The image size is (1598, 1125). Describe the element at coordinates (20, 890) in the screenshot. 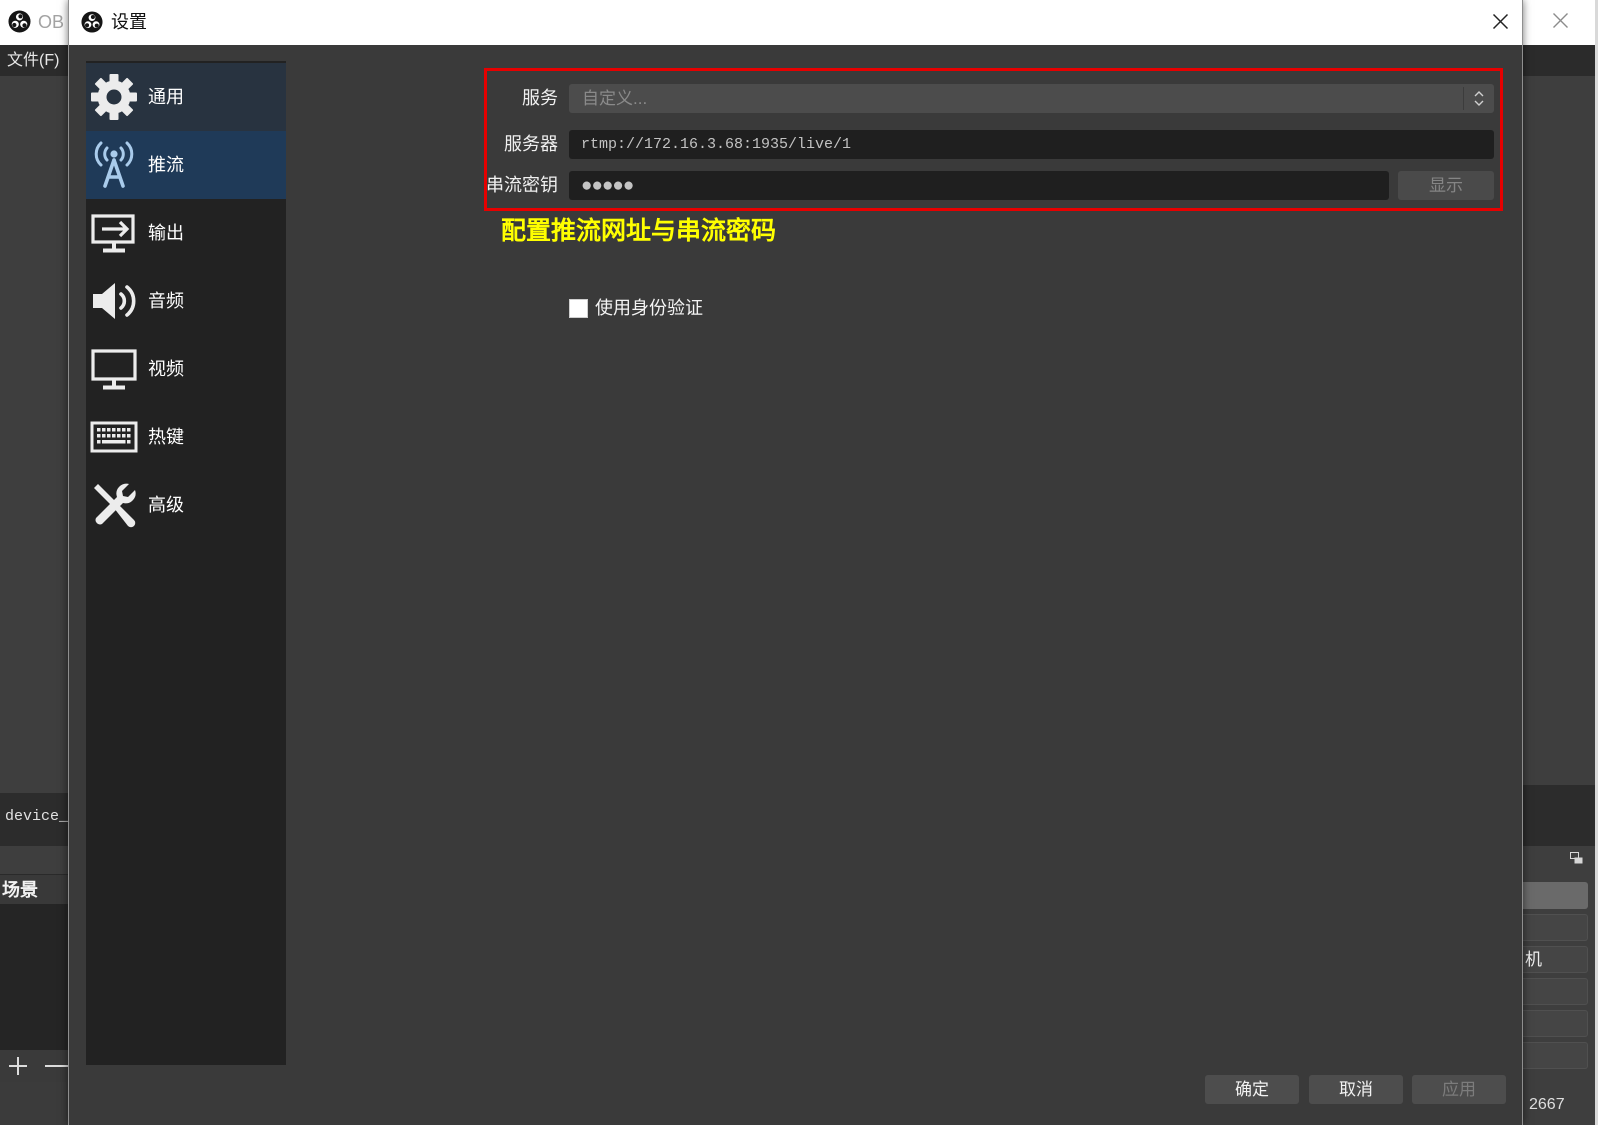

I see `scenes-dock-title: 场景` at that location.